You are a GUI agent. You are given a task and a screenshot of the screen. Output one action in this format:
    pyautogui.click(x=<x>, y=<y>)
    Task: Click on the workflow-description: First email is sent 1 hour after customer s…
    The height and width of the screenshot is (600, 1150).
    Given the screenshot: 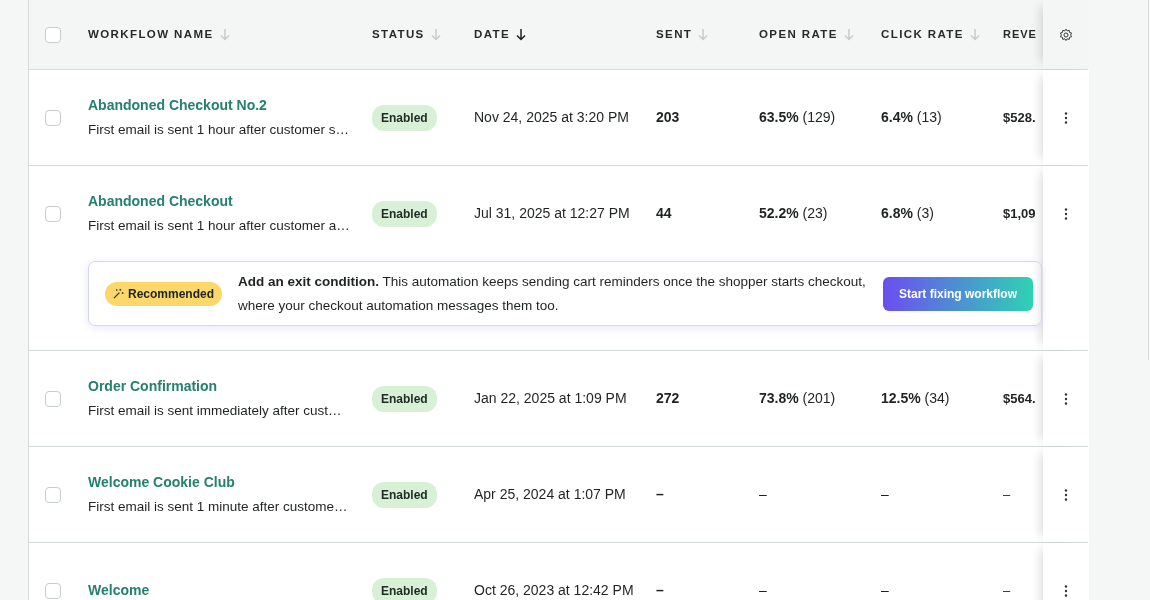 What is the action you would take?
    pyautogui.click(x=219, y=129)
    